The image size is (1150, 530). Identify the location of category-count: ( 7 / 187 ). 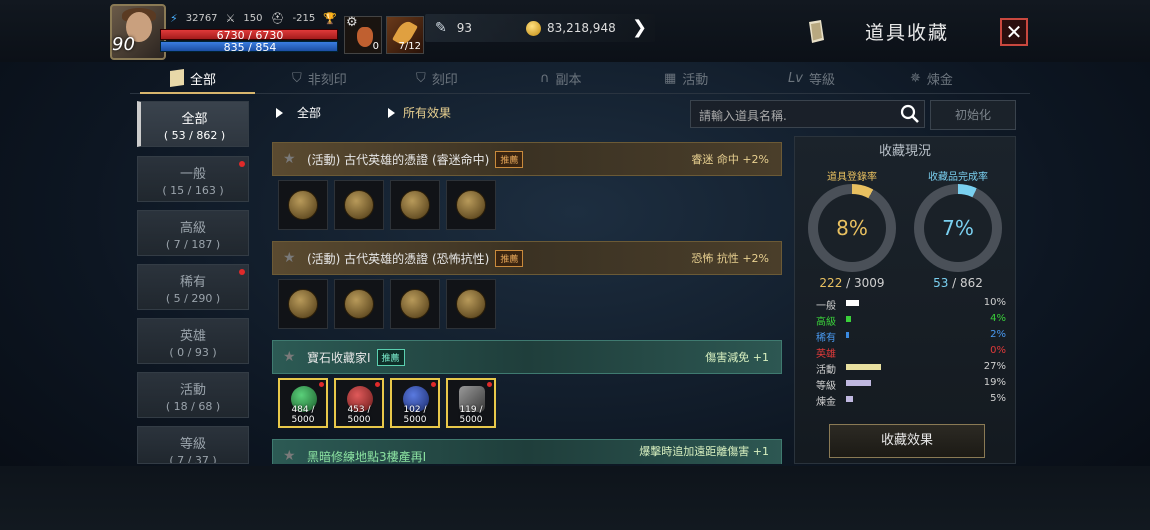
(193, 244).